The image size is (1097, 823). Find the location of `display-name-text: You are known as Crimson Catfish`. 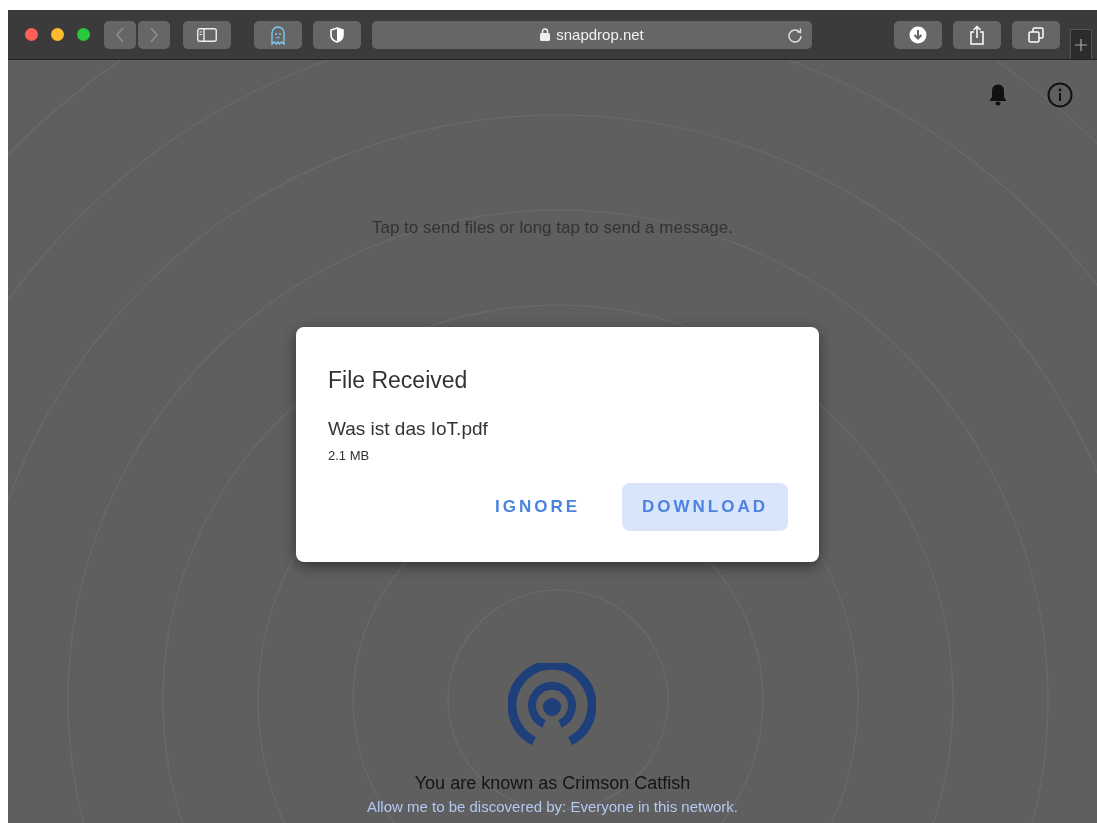

display-name-text: You are known as Crimson Catfish is located at coordinates (552, 783).